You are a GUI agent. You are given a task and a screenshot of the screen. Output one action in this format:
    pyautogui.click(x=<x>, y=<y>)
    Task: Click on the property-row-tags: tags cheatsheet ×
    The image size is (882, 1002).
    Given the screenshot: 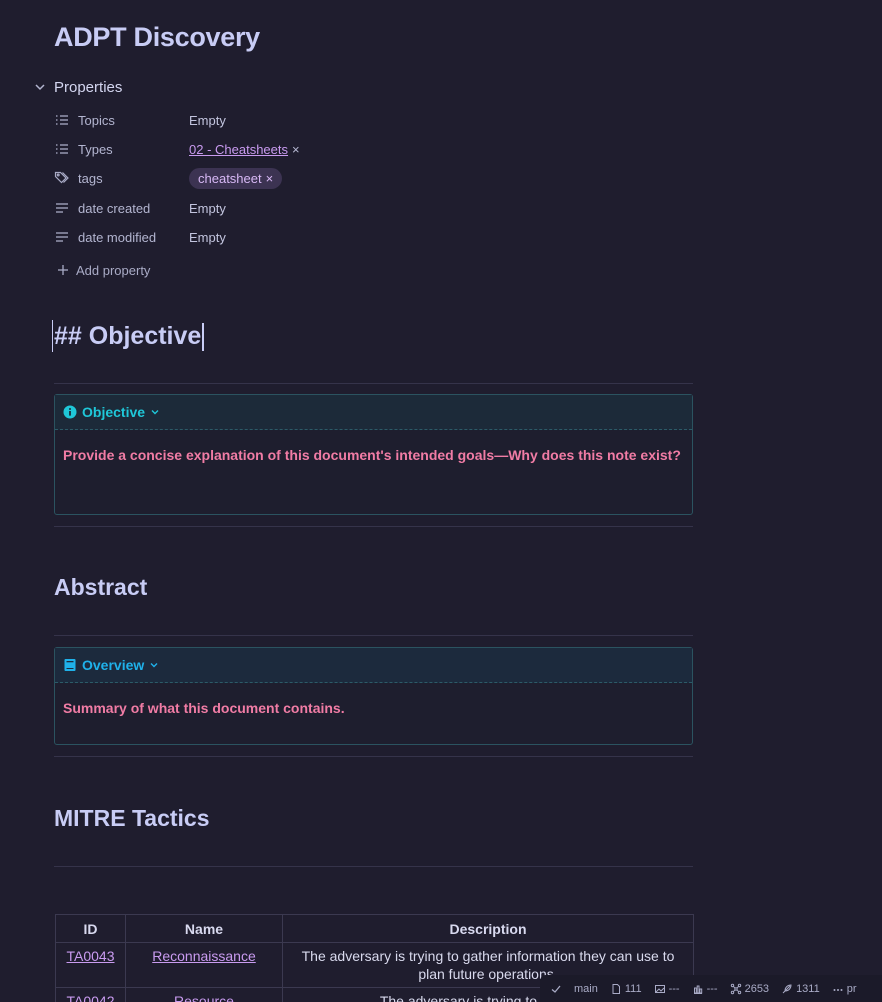 What is the action you would take?
    pyautogui.click(x=354, y=178)
    